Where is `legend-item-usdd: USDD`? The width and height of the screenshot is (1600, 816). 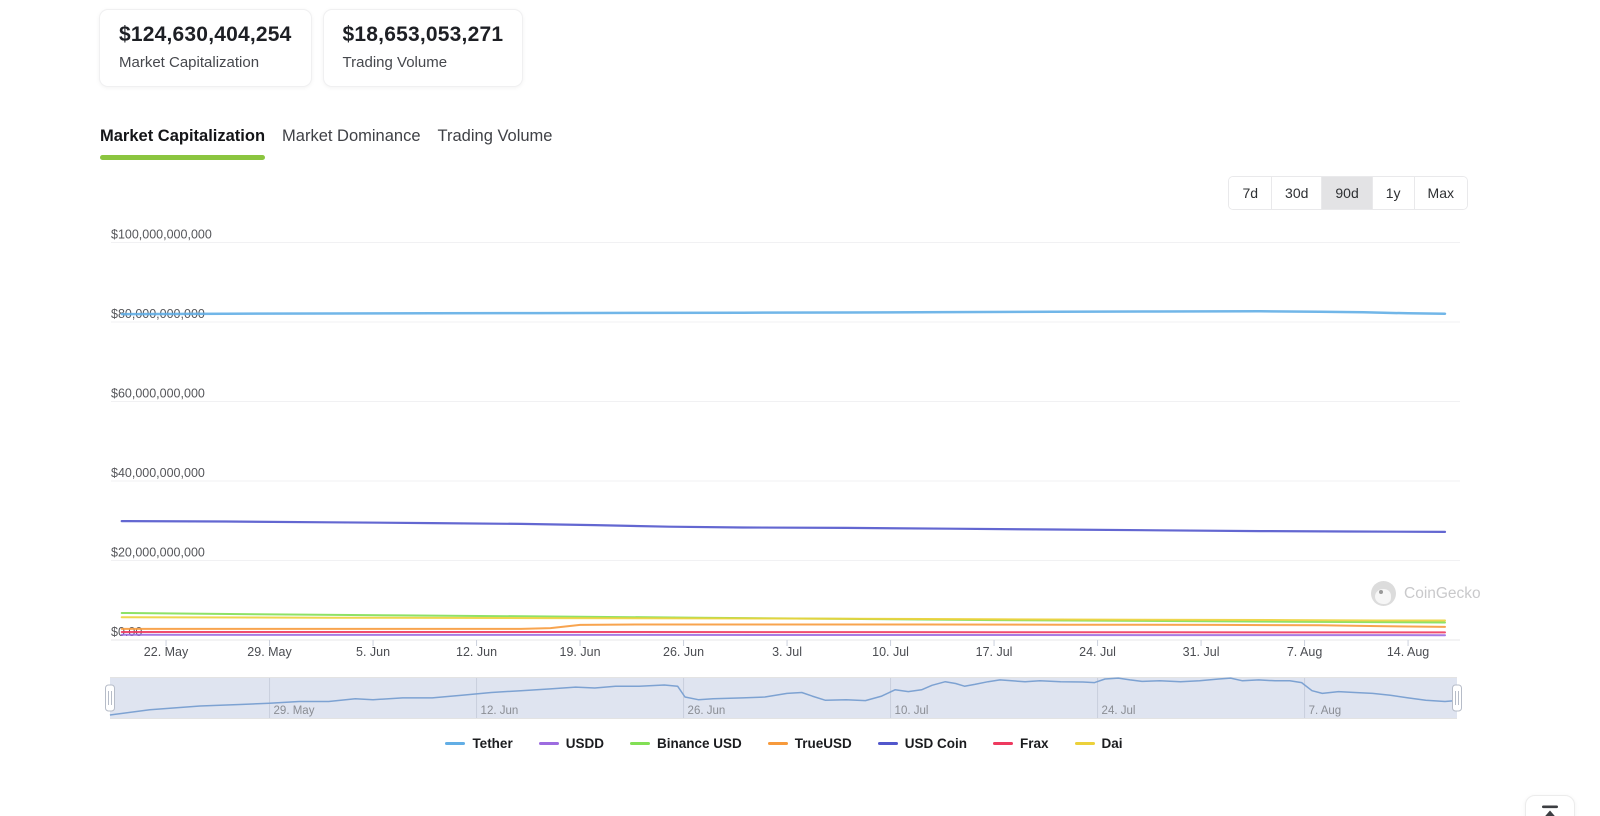 legend-item-usdd: USDD is located at coordinates (571, 743).